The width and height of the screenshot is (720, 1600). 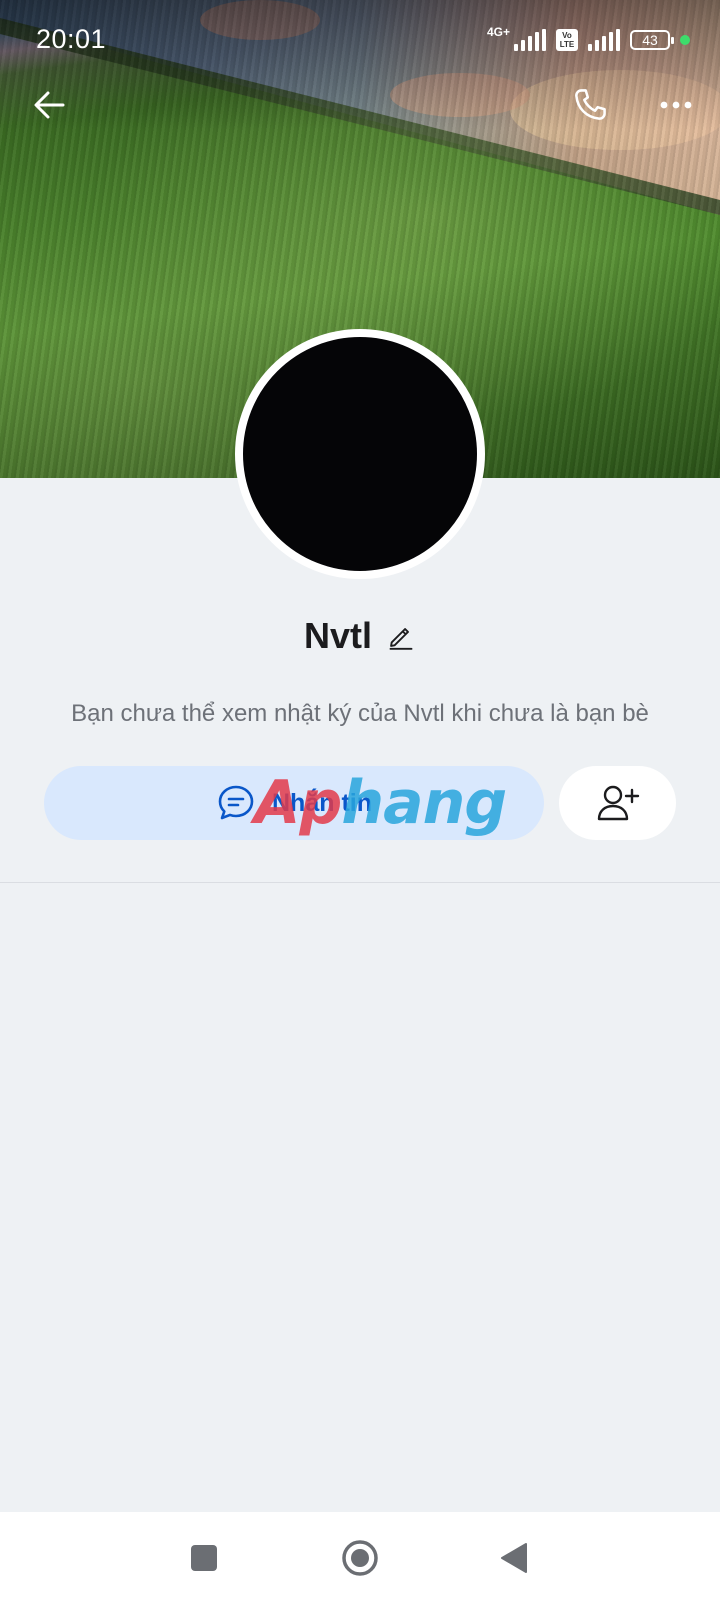 I want to click on back-arrow-icon, so click(x=49, y=105).